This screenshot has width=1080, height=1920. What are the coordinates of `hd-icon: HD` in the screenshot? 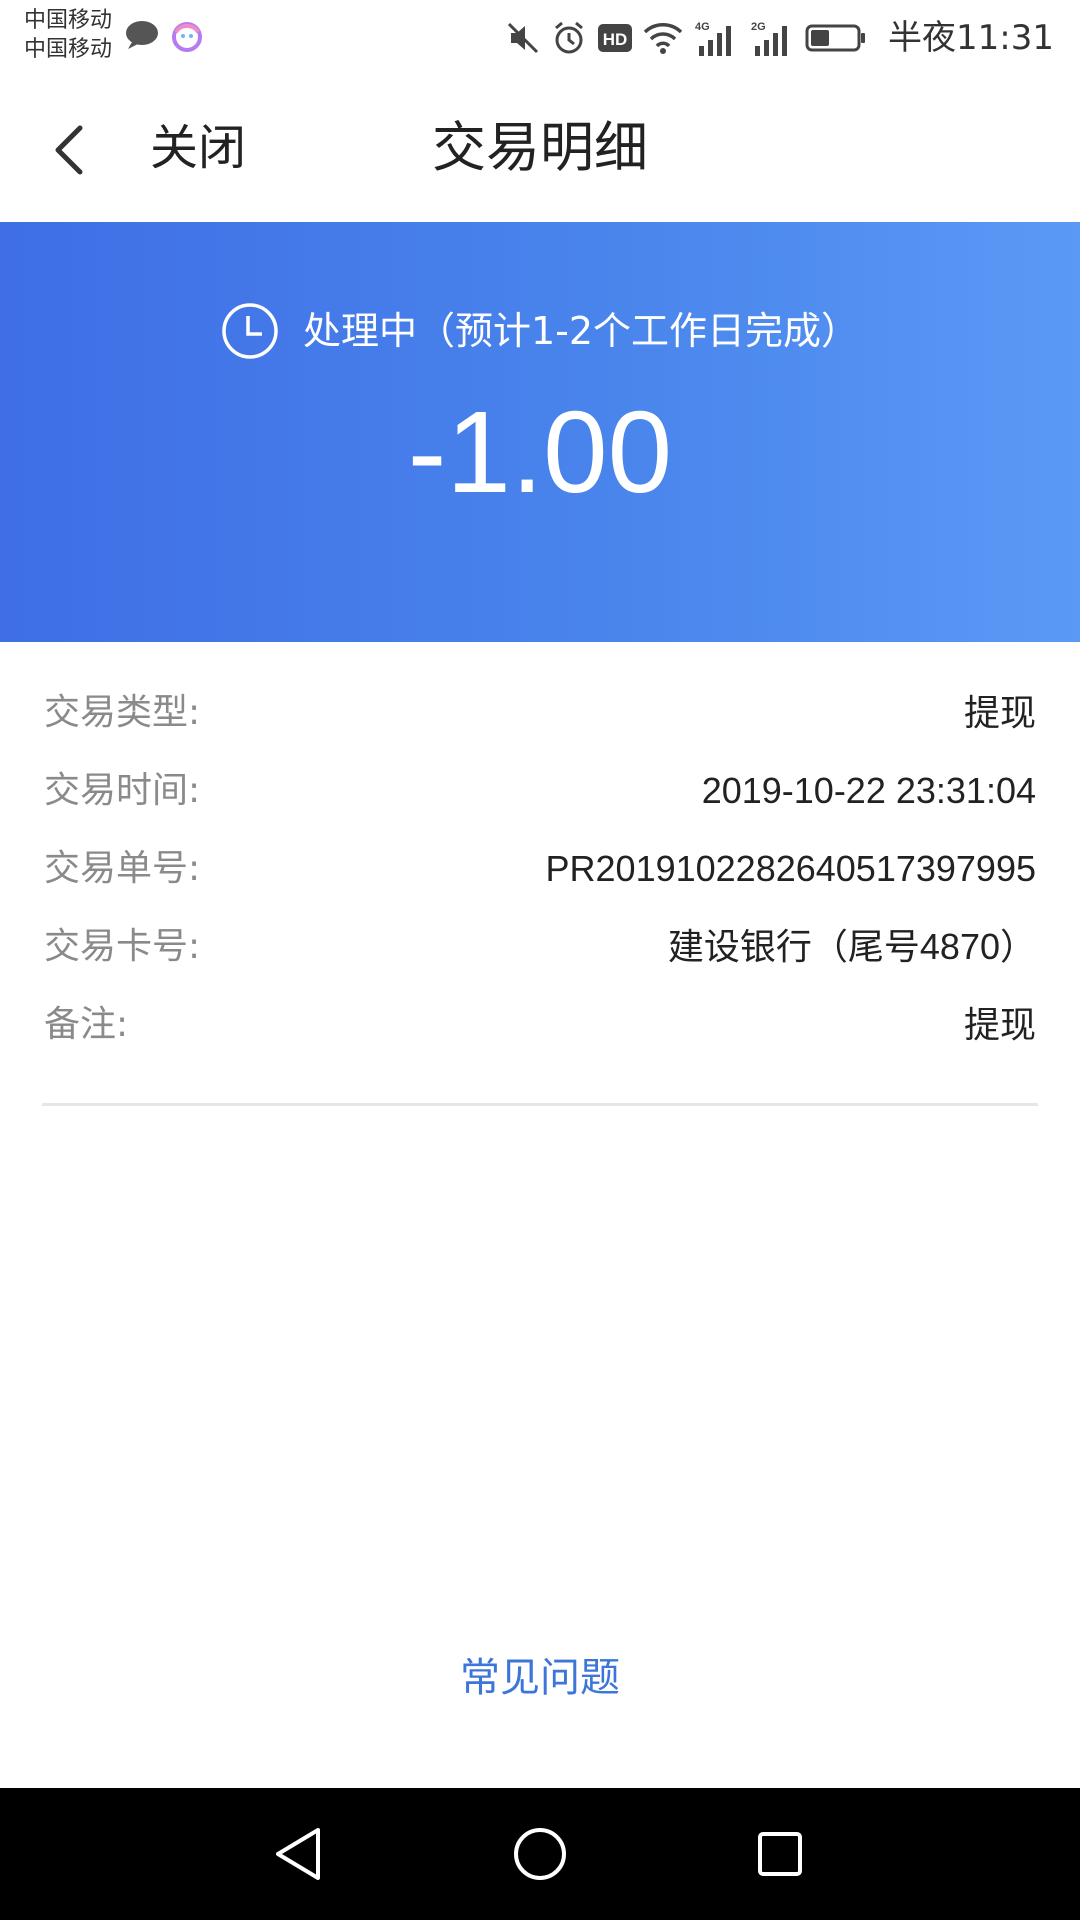 It's located at (615, 38).